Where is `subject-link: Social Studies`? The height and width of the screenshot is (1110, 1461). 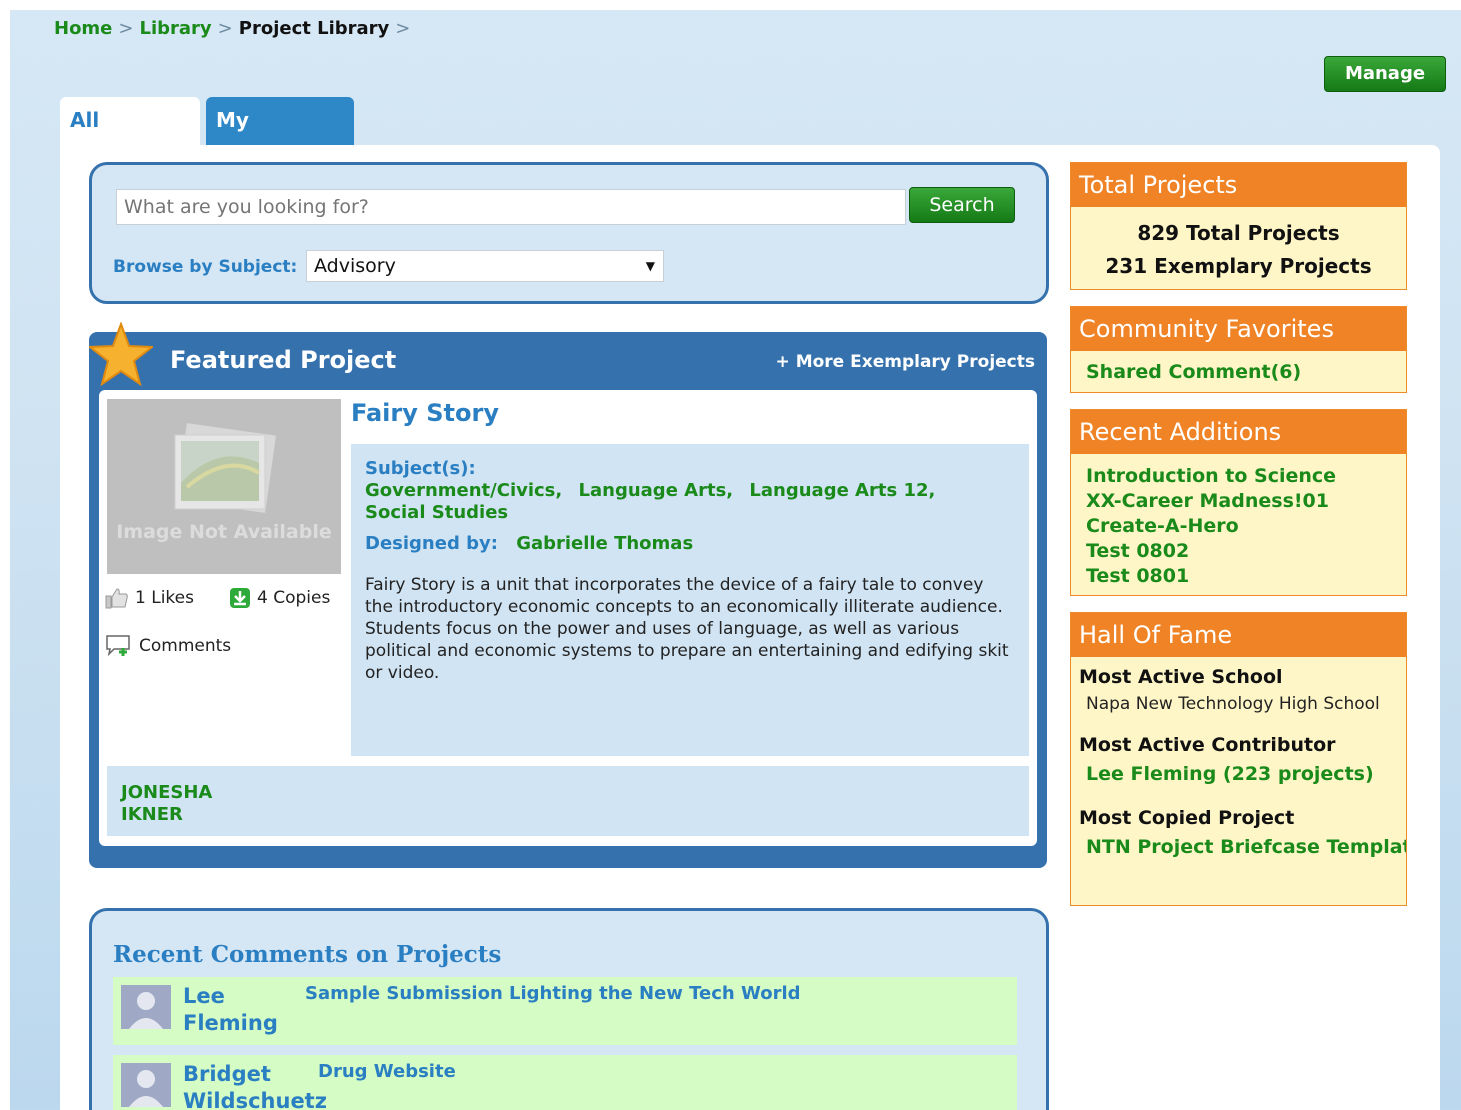
subject-link: Social Studies is located at coordinates (436, 512).